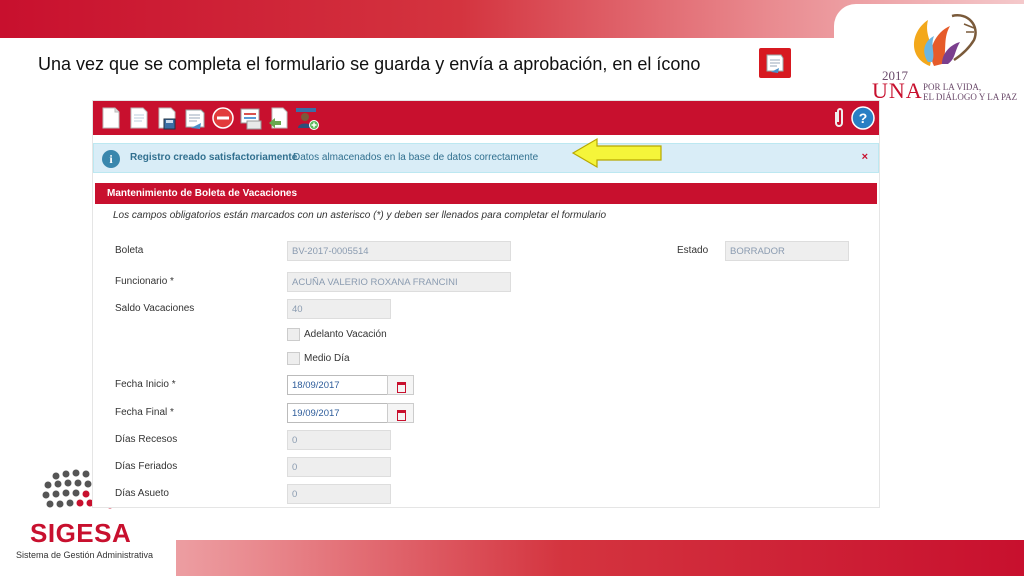  Describe the element at coordinates (146, 439) in the screenshot. I see `dias-recesos-label: Días Recesos` at that location.